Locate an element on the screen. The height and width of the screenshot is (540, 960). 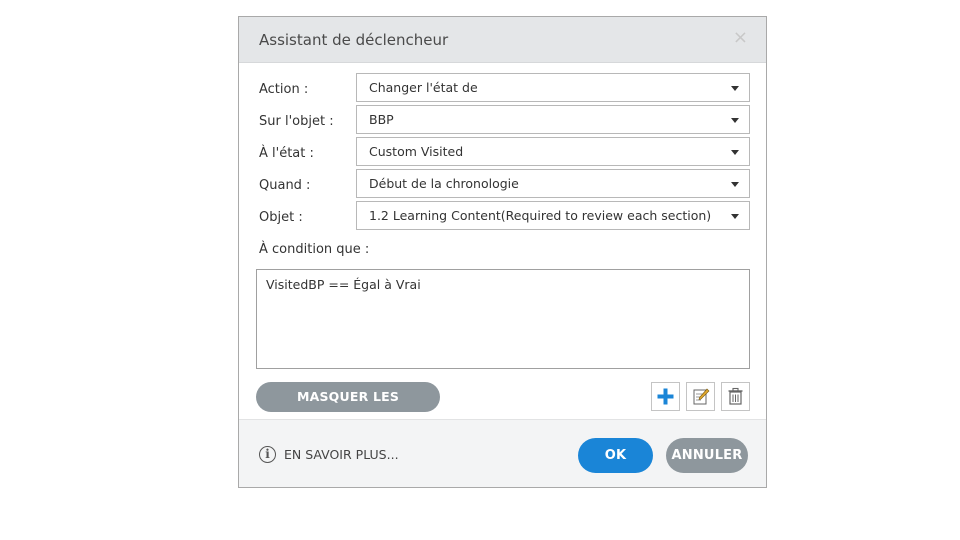
object-select: BBP is located at coordinates (553, 119).